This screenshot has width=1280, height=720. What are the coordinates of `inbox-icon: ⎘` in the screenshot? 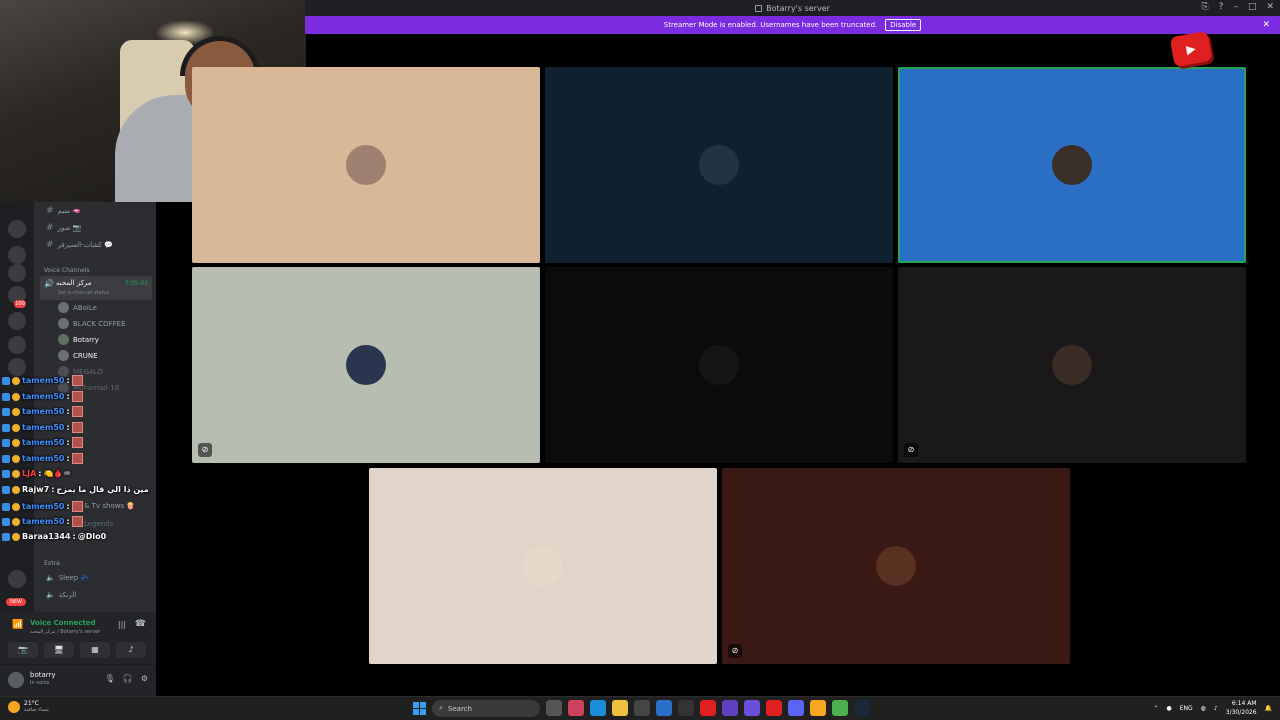 It's located at (1204, 7).